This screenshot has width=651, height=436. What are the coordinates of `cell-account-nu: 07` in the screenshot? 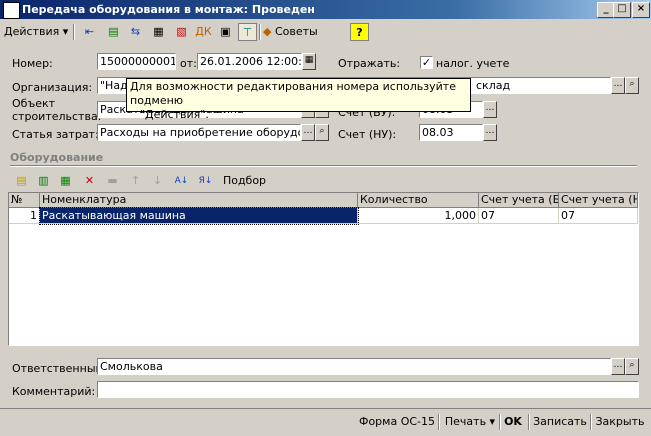 It's located at (598, 216).